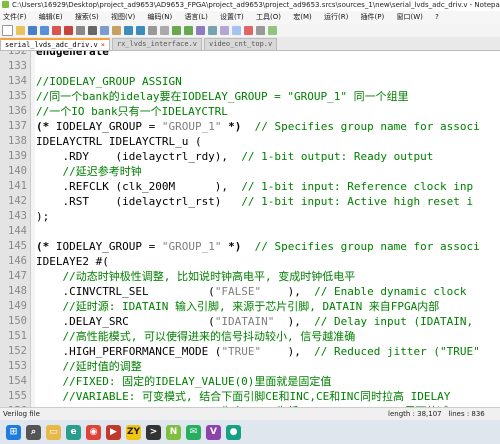 Image resolution: width=500 pixels, height=444 pixels. I want to click on close-all-icon, so click(68, 30).